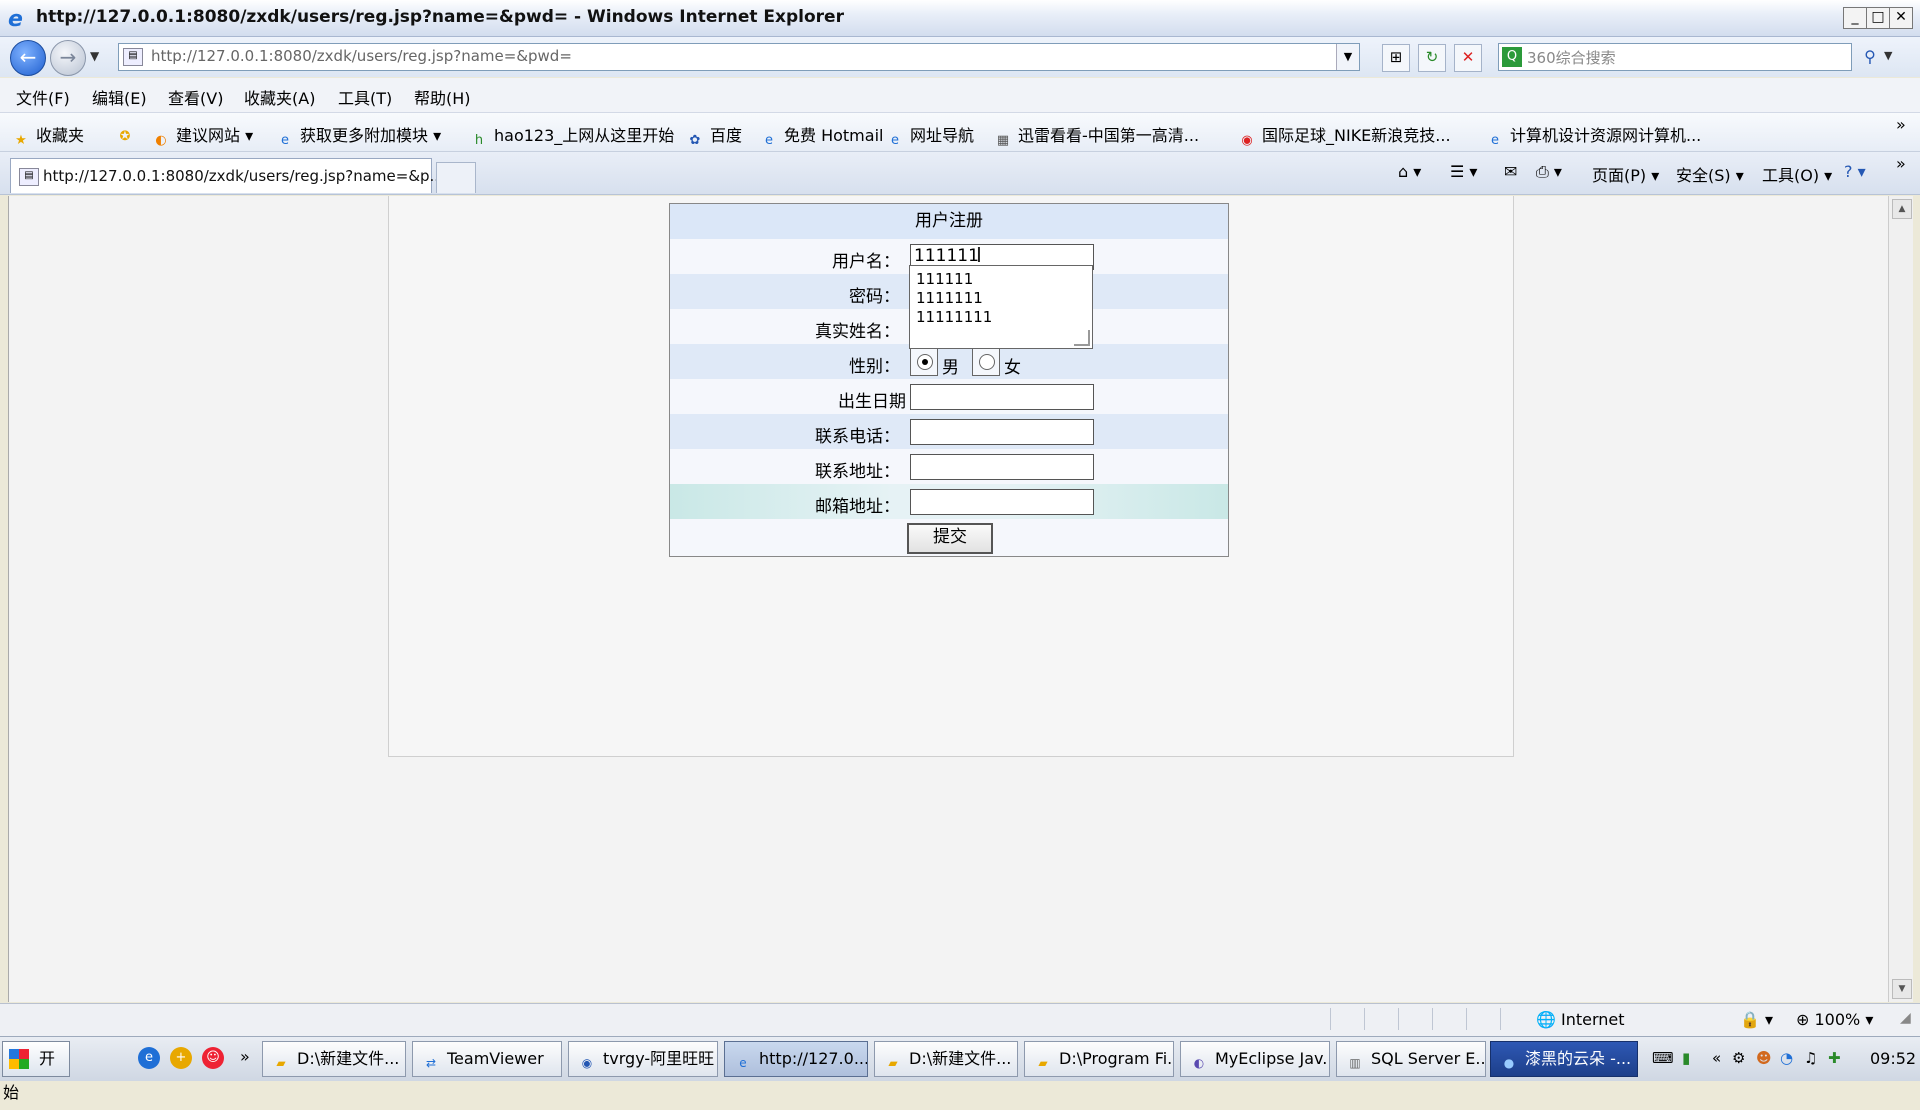 The image size is (1920, 1110). What do you see at coordinates (714, 136) in the screenshot?
I see `favorite-baidu: ✿ 百度` at bounding box center [714, 136].